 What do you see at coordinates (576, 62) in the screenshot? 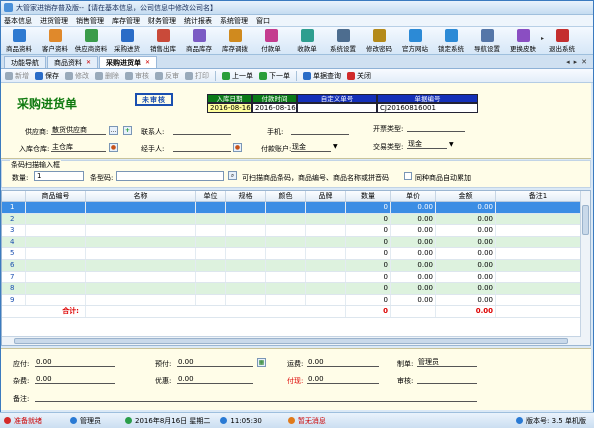
I see `tab-right-icon: ▸` at bounding box center [576, 62].